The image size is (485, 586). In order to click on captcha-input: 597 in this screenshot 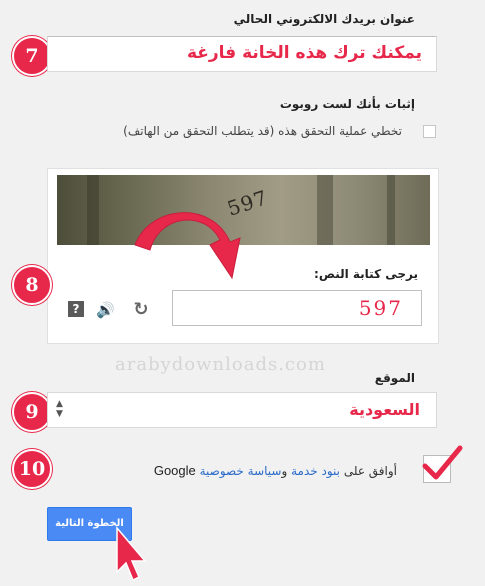, I will do `click(297, 308)`.